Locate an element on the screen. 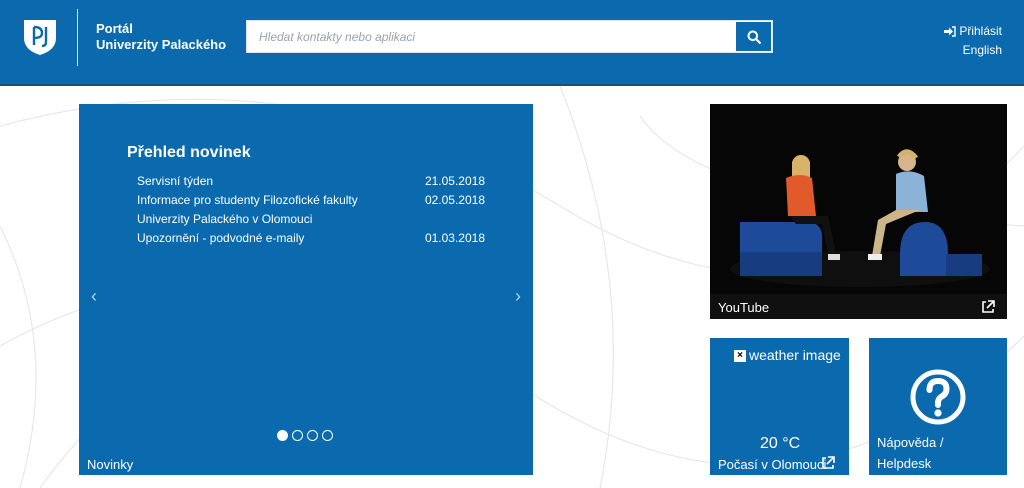  search-button is located at coordinates (753, 36).